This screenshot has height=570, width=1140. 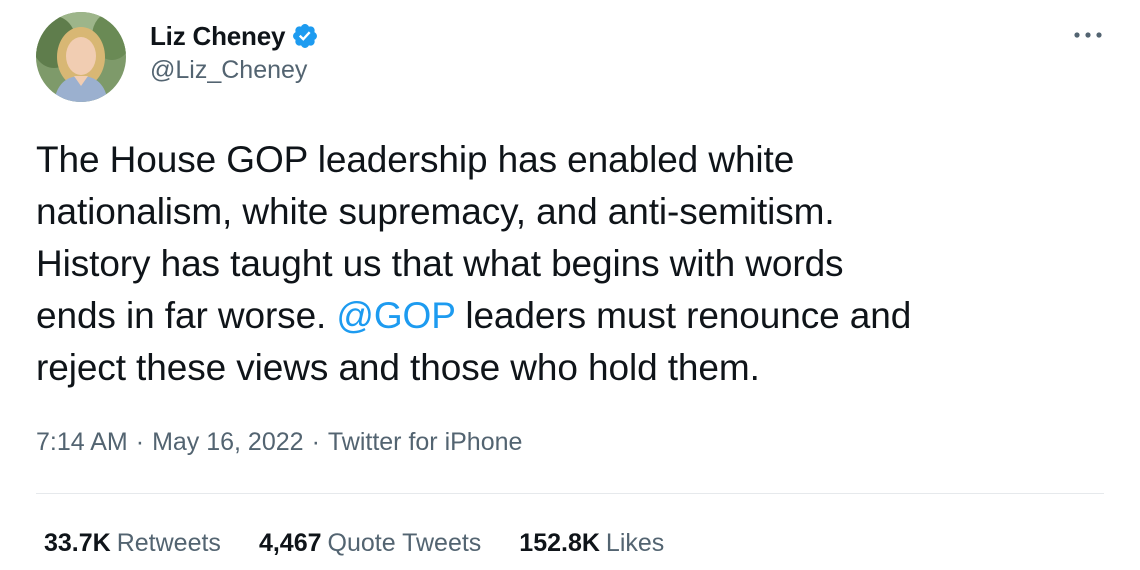 I want to click on avatar, so click(x=81, y=57).